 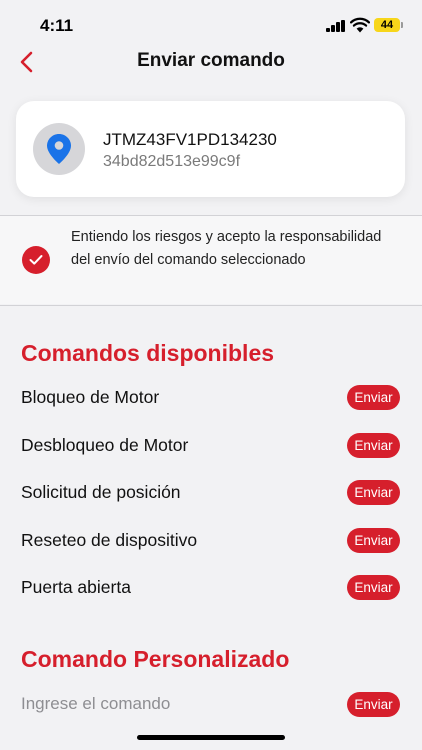 I want to click on battery-tip, so click(x=402, y=25).